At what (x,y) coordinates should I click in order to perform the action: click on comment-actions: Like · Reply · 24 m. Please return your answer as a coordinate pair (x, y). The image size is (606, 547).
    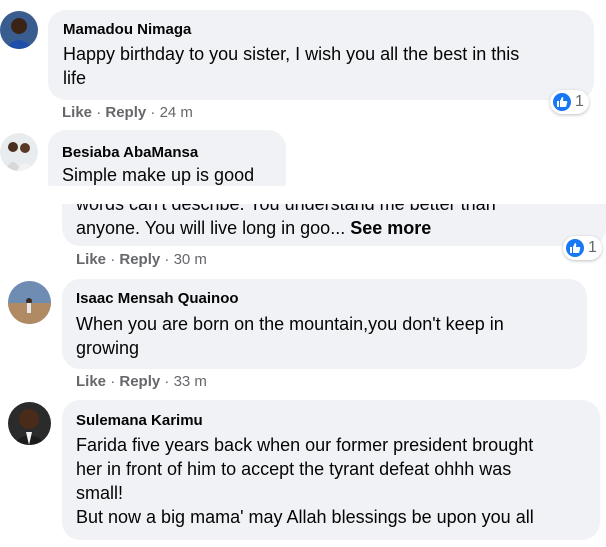
    Looking at the image, I should click on (127, 112).